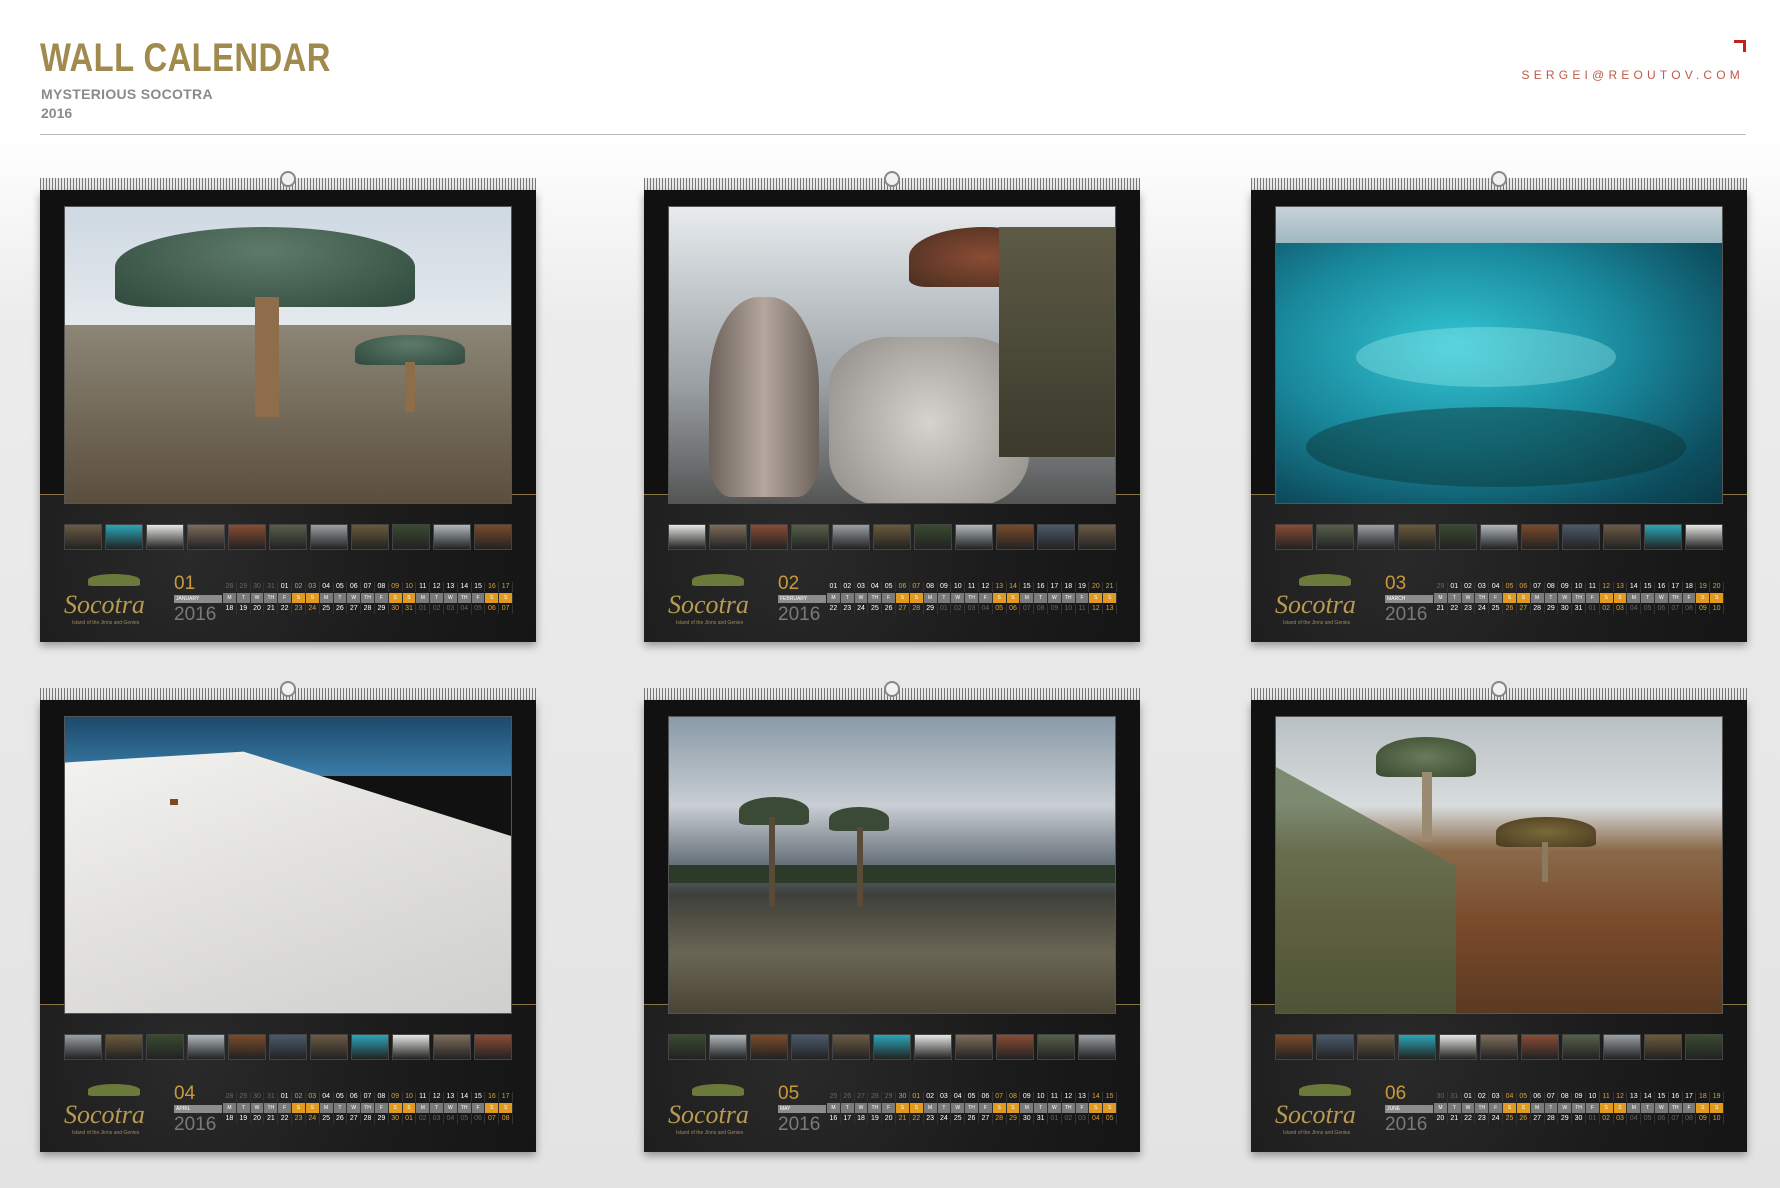 Image resolution: width=1780 pixels, height=1188 pixels. I want to click on page-year: 2016, so click(57, 113).